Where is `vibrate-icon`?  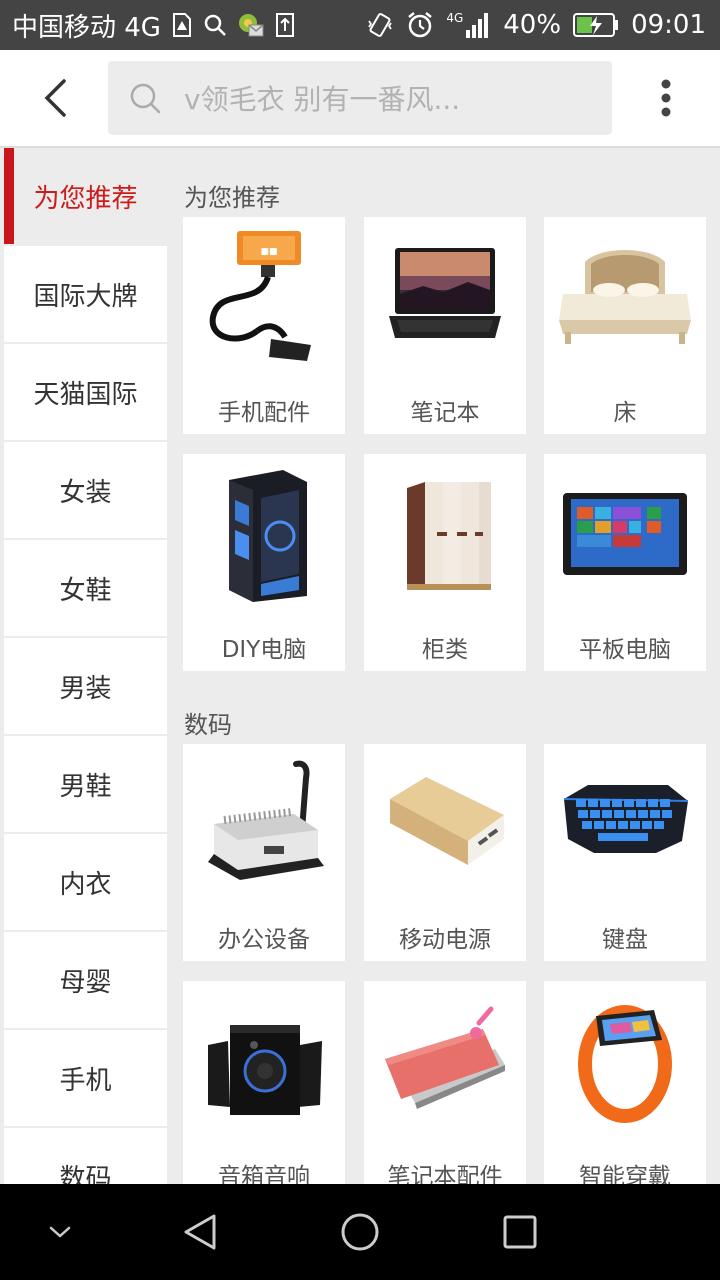 vibrate-icon is located at coordinates (380, 25).